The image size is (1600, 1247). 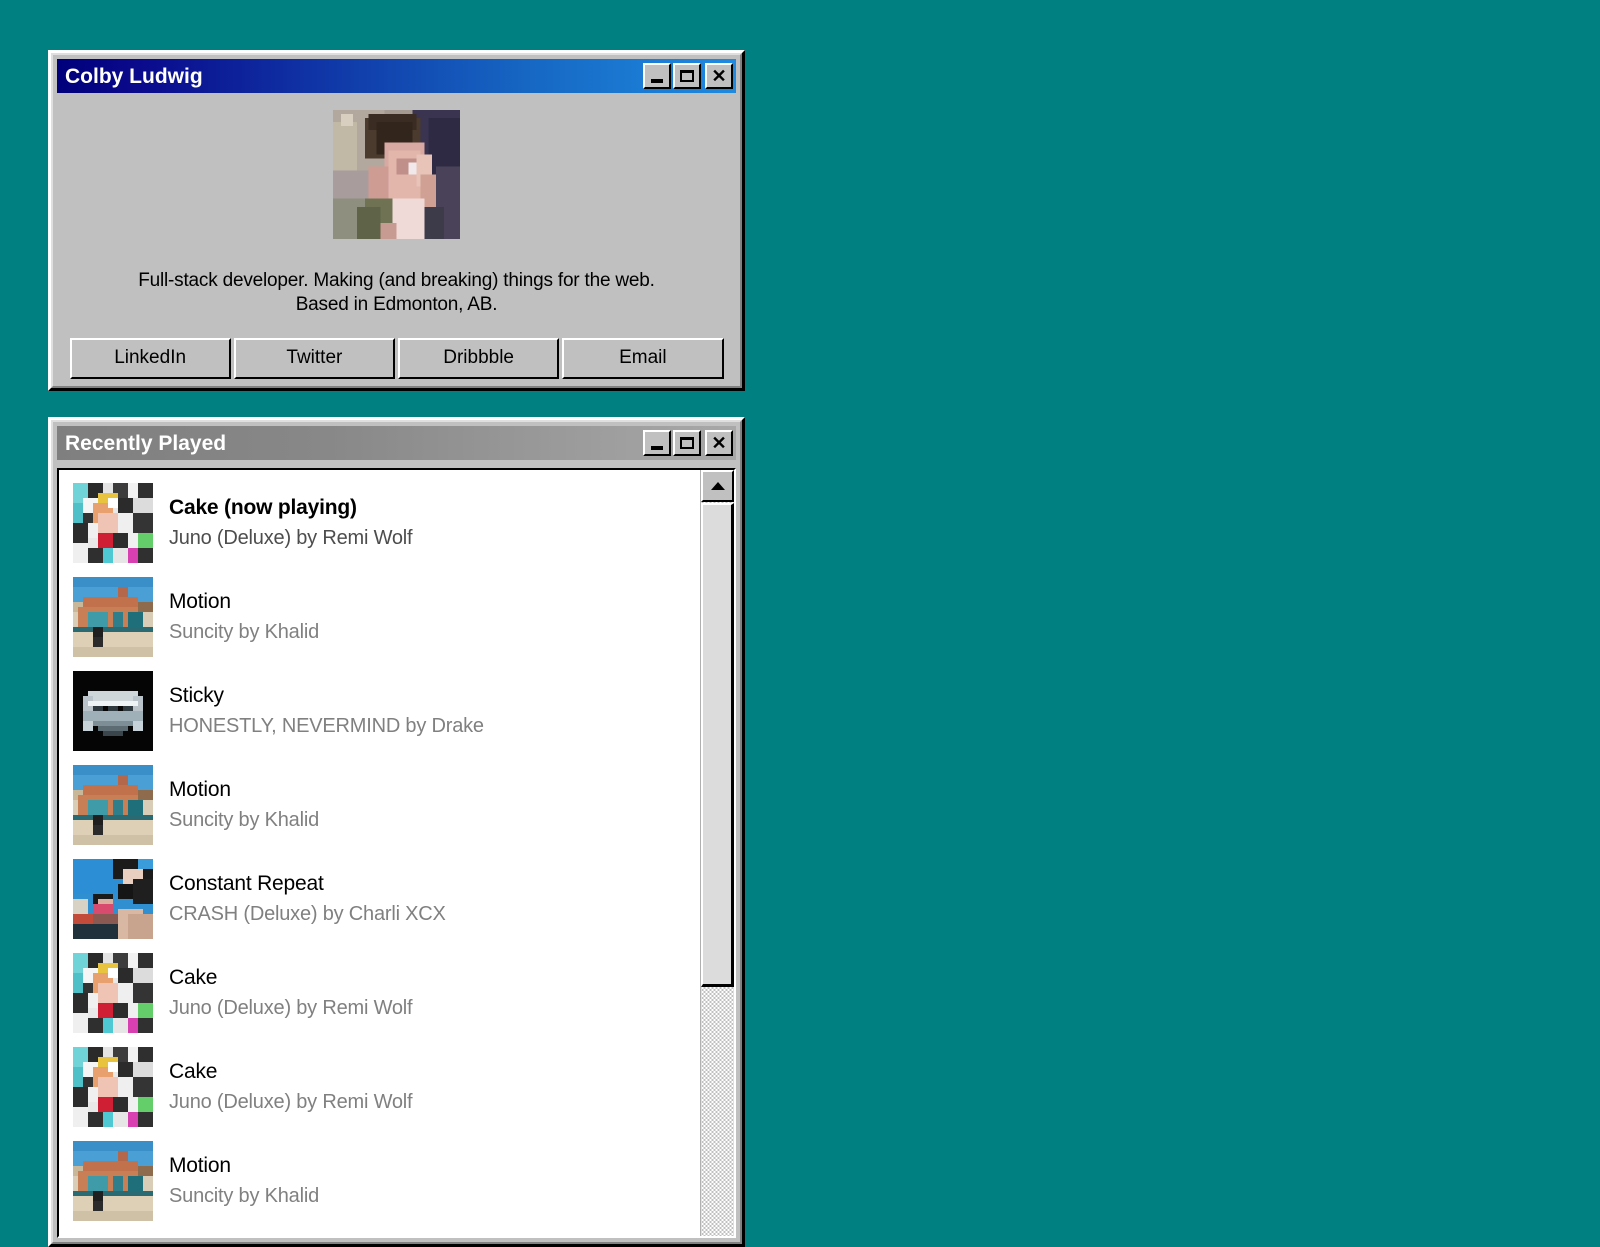 I want to click on avatar, so click(x=396, y=174).